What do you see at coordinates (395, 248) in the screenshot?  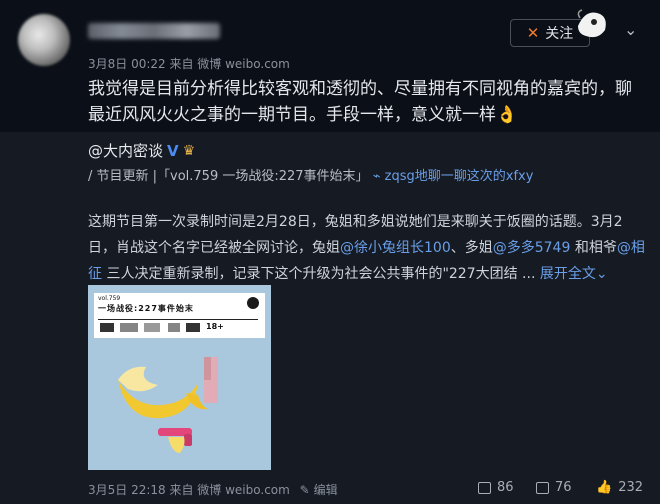 I see `mention-link-1: @徐小兔组长100` at bounding box center [395, 248].